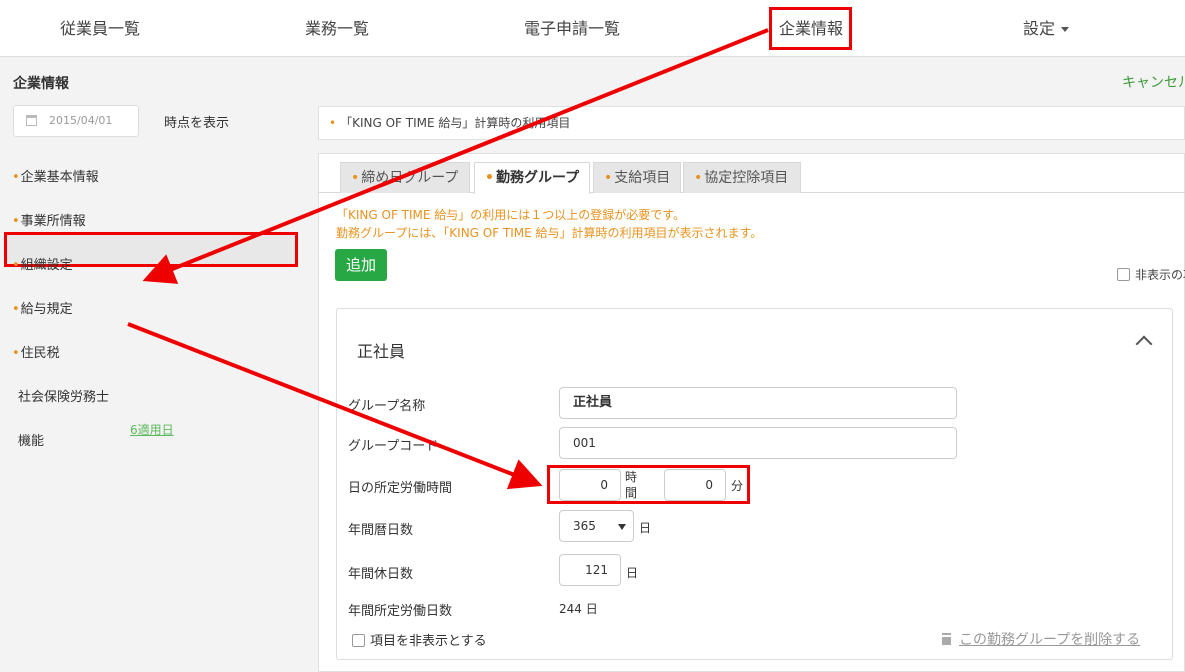  I want to click on nav-e-application-list: 電子申請一覧, so click(572, 28).